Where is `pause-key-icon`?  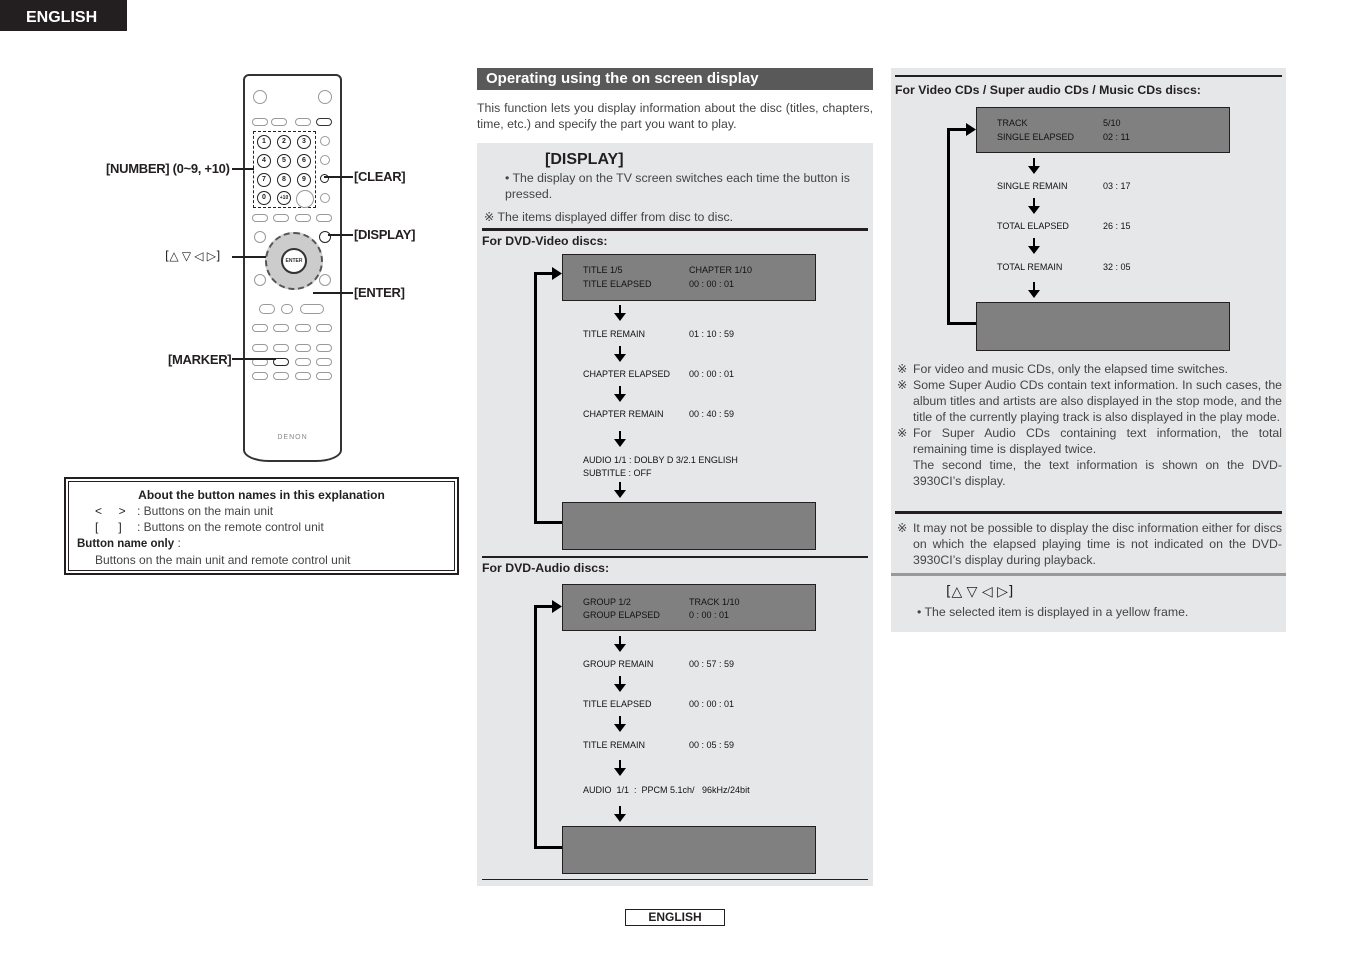
pause-key-icon is located at coordinates (287, 309).